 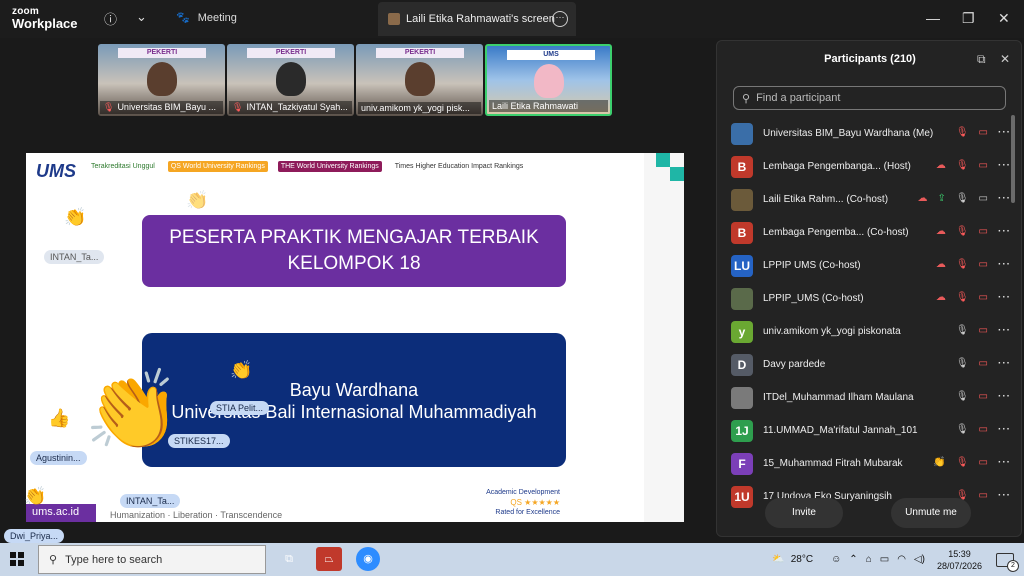 I want to click on participant-row: B Lembaga Pengembanga... (Host) ☁ 🎙 ▭ ···, so click(x=871, y=166).